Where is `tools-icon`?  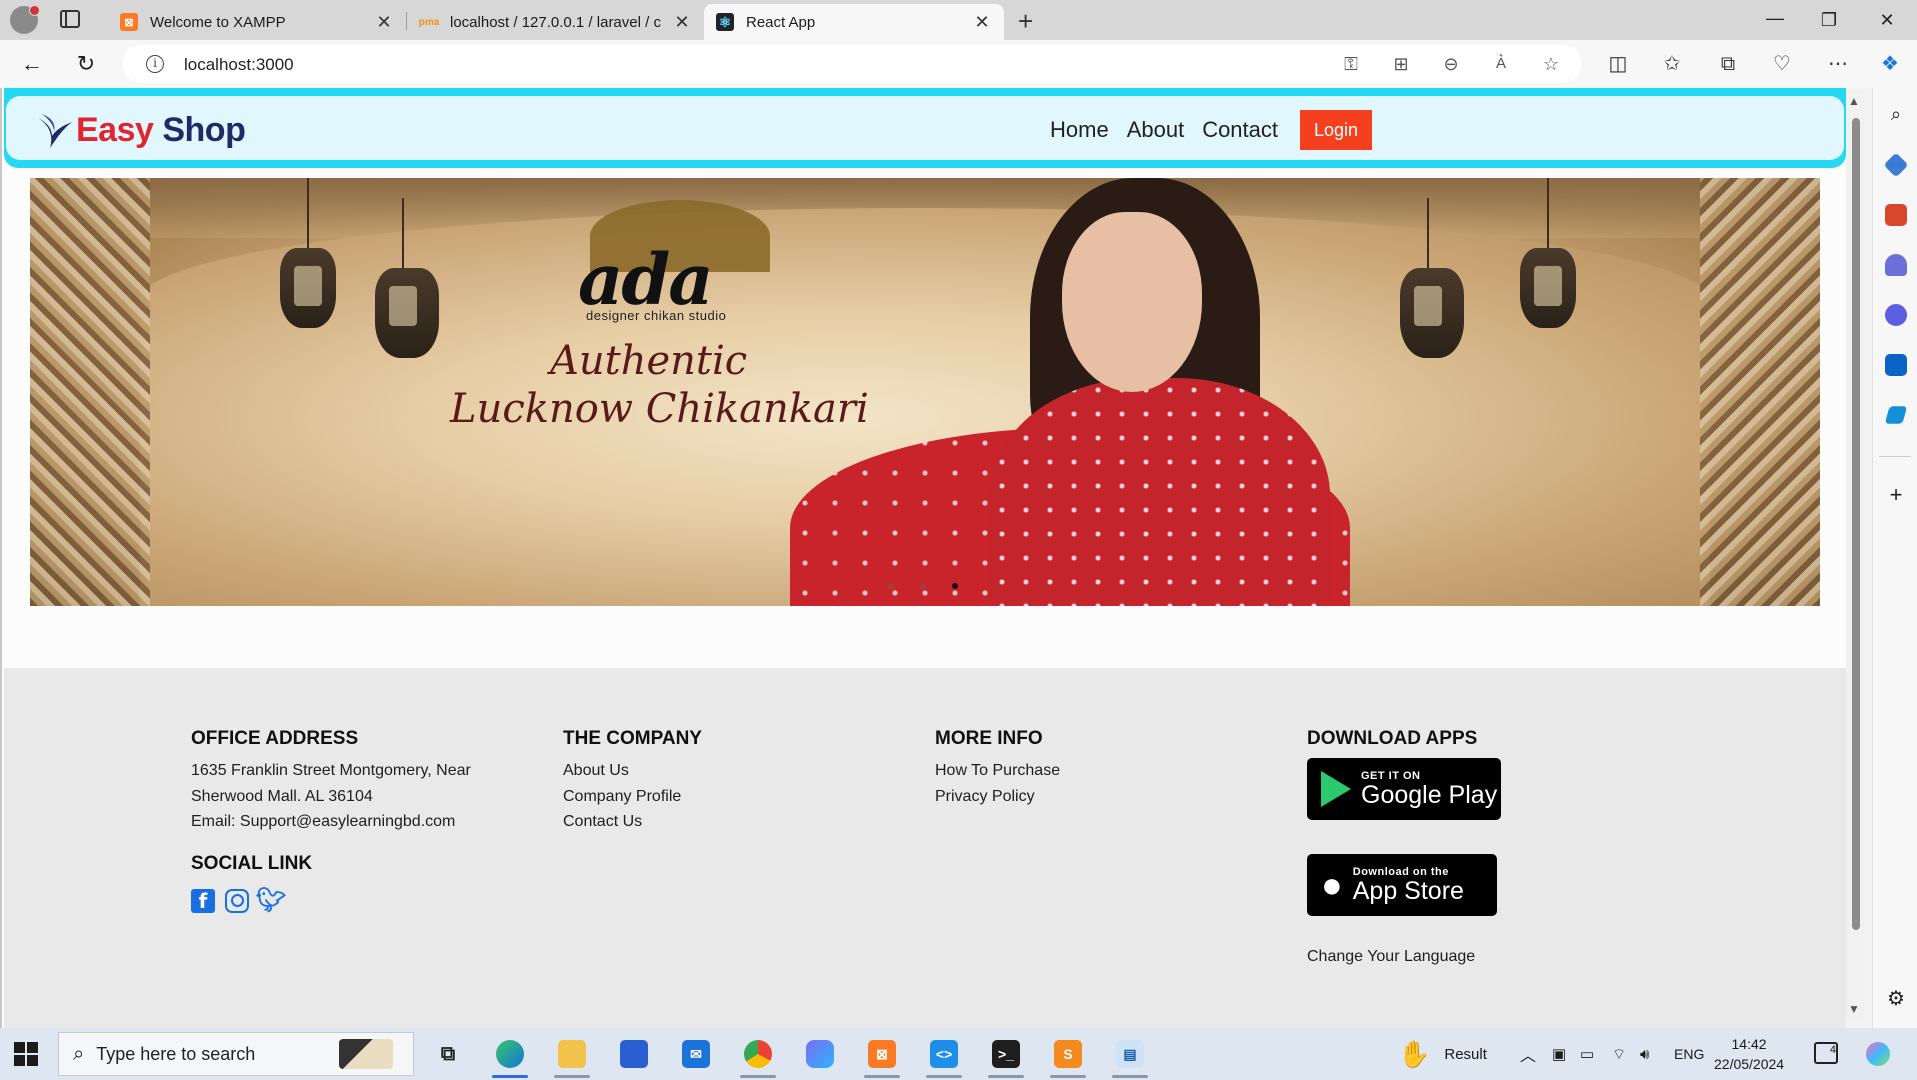
tools-icon is located at coordinates (1896, 215).